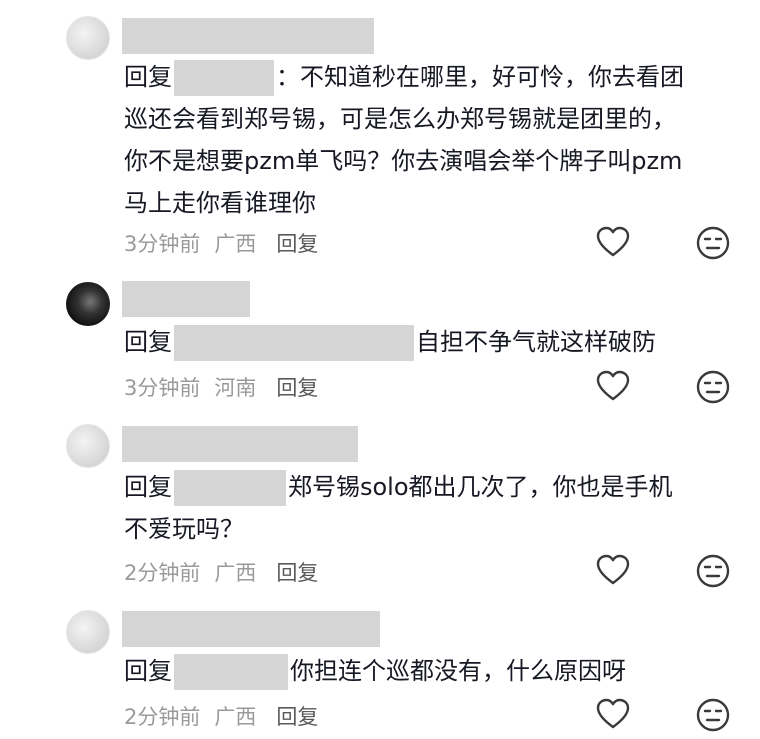  What do you see at coordinates (458, 671) in the screenshot?
I see `comment-line: 你担连个巡都没有，什么原因呀` at bounding box center [458, 671].